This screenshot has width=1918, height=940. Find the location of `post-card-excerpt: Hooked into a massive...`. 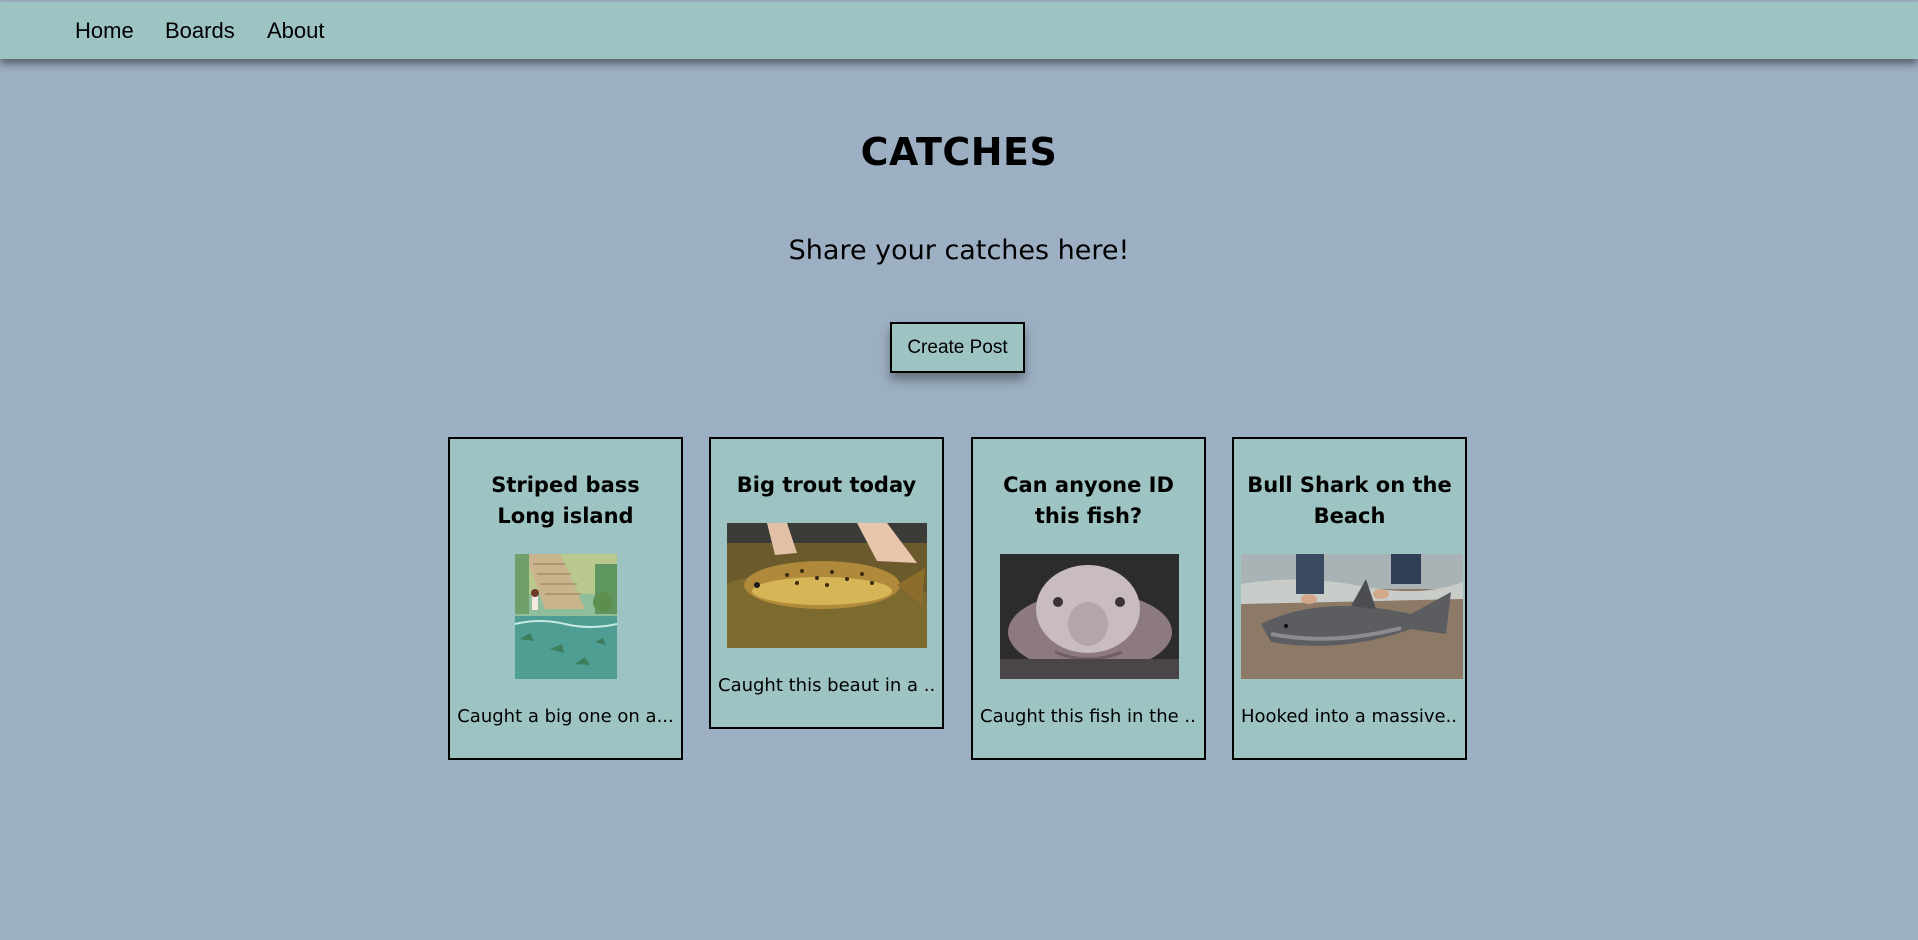

post-card-excerpt: Hooked into a massive... is located at coordinates (1349, 716).